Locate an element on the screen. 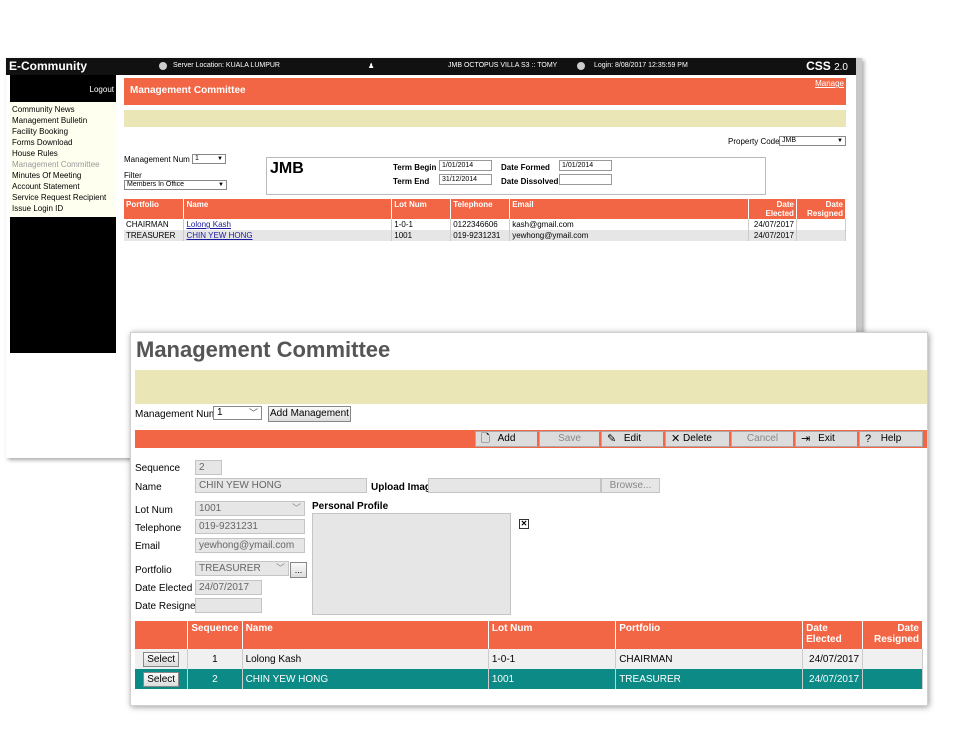  menu-item-account-statement: Account Statement is located at coordinates (64, 186).